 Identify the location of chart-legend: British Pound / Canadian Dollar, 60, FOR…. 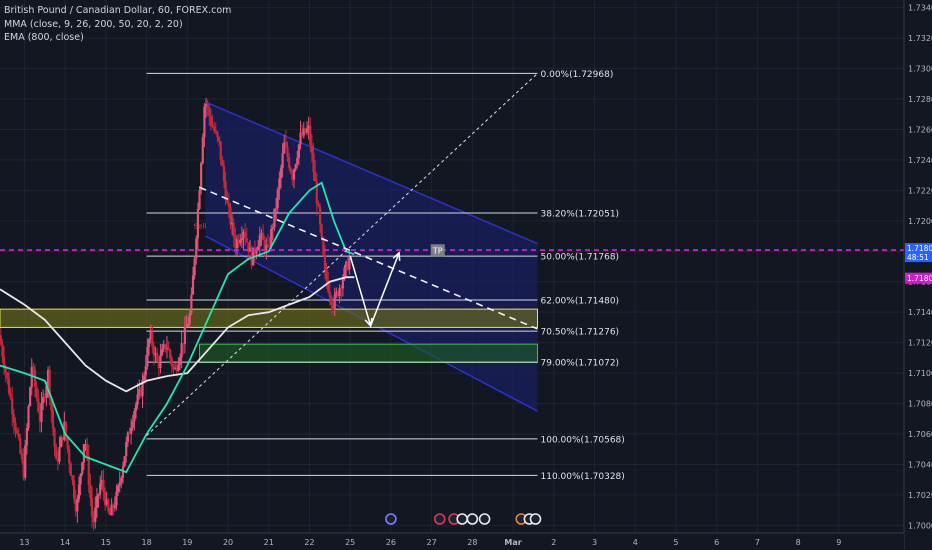
(117, 24).